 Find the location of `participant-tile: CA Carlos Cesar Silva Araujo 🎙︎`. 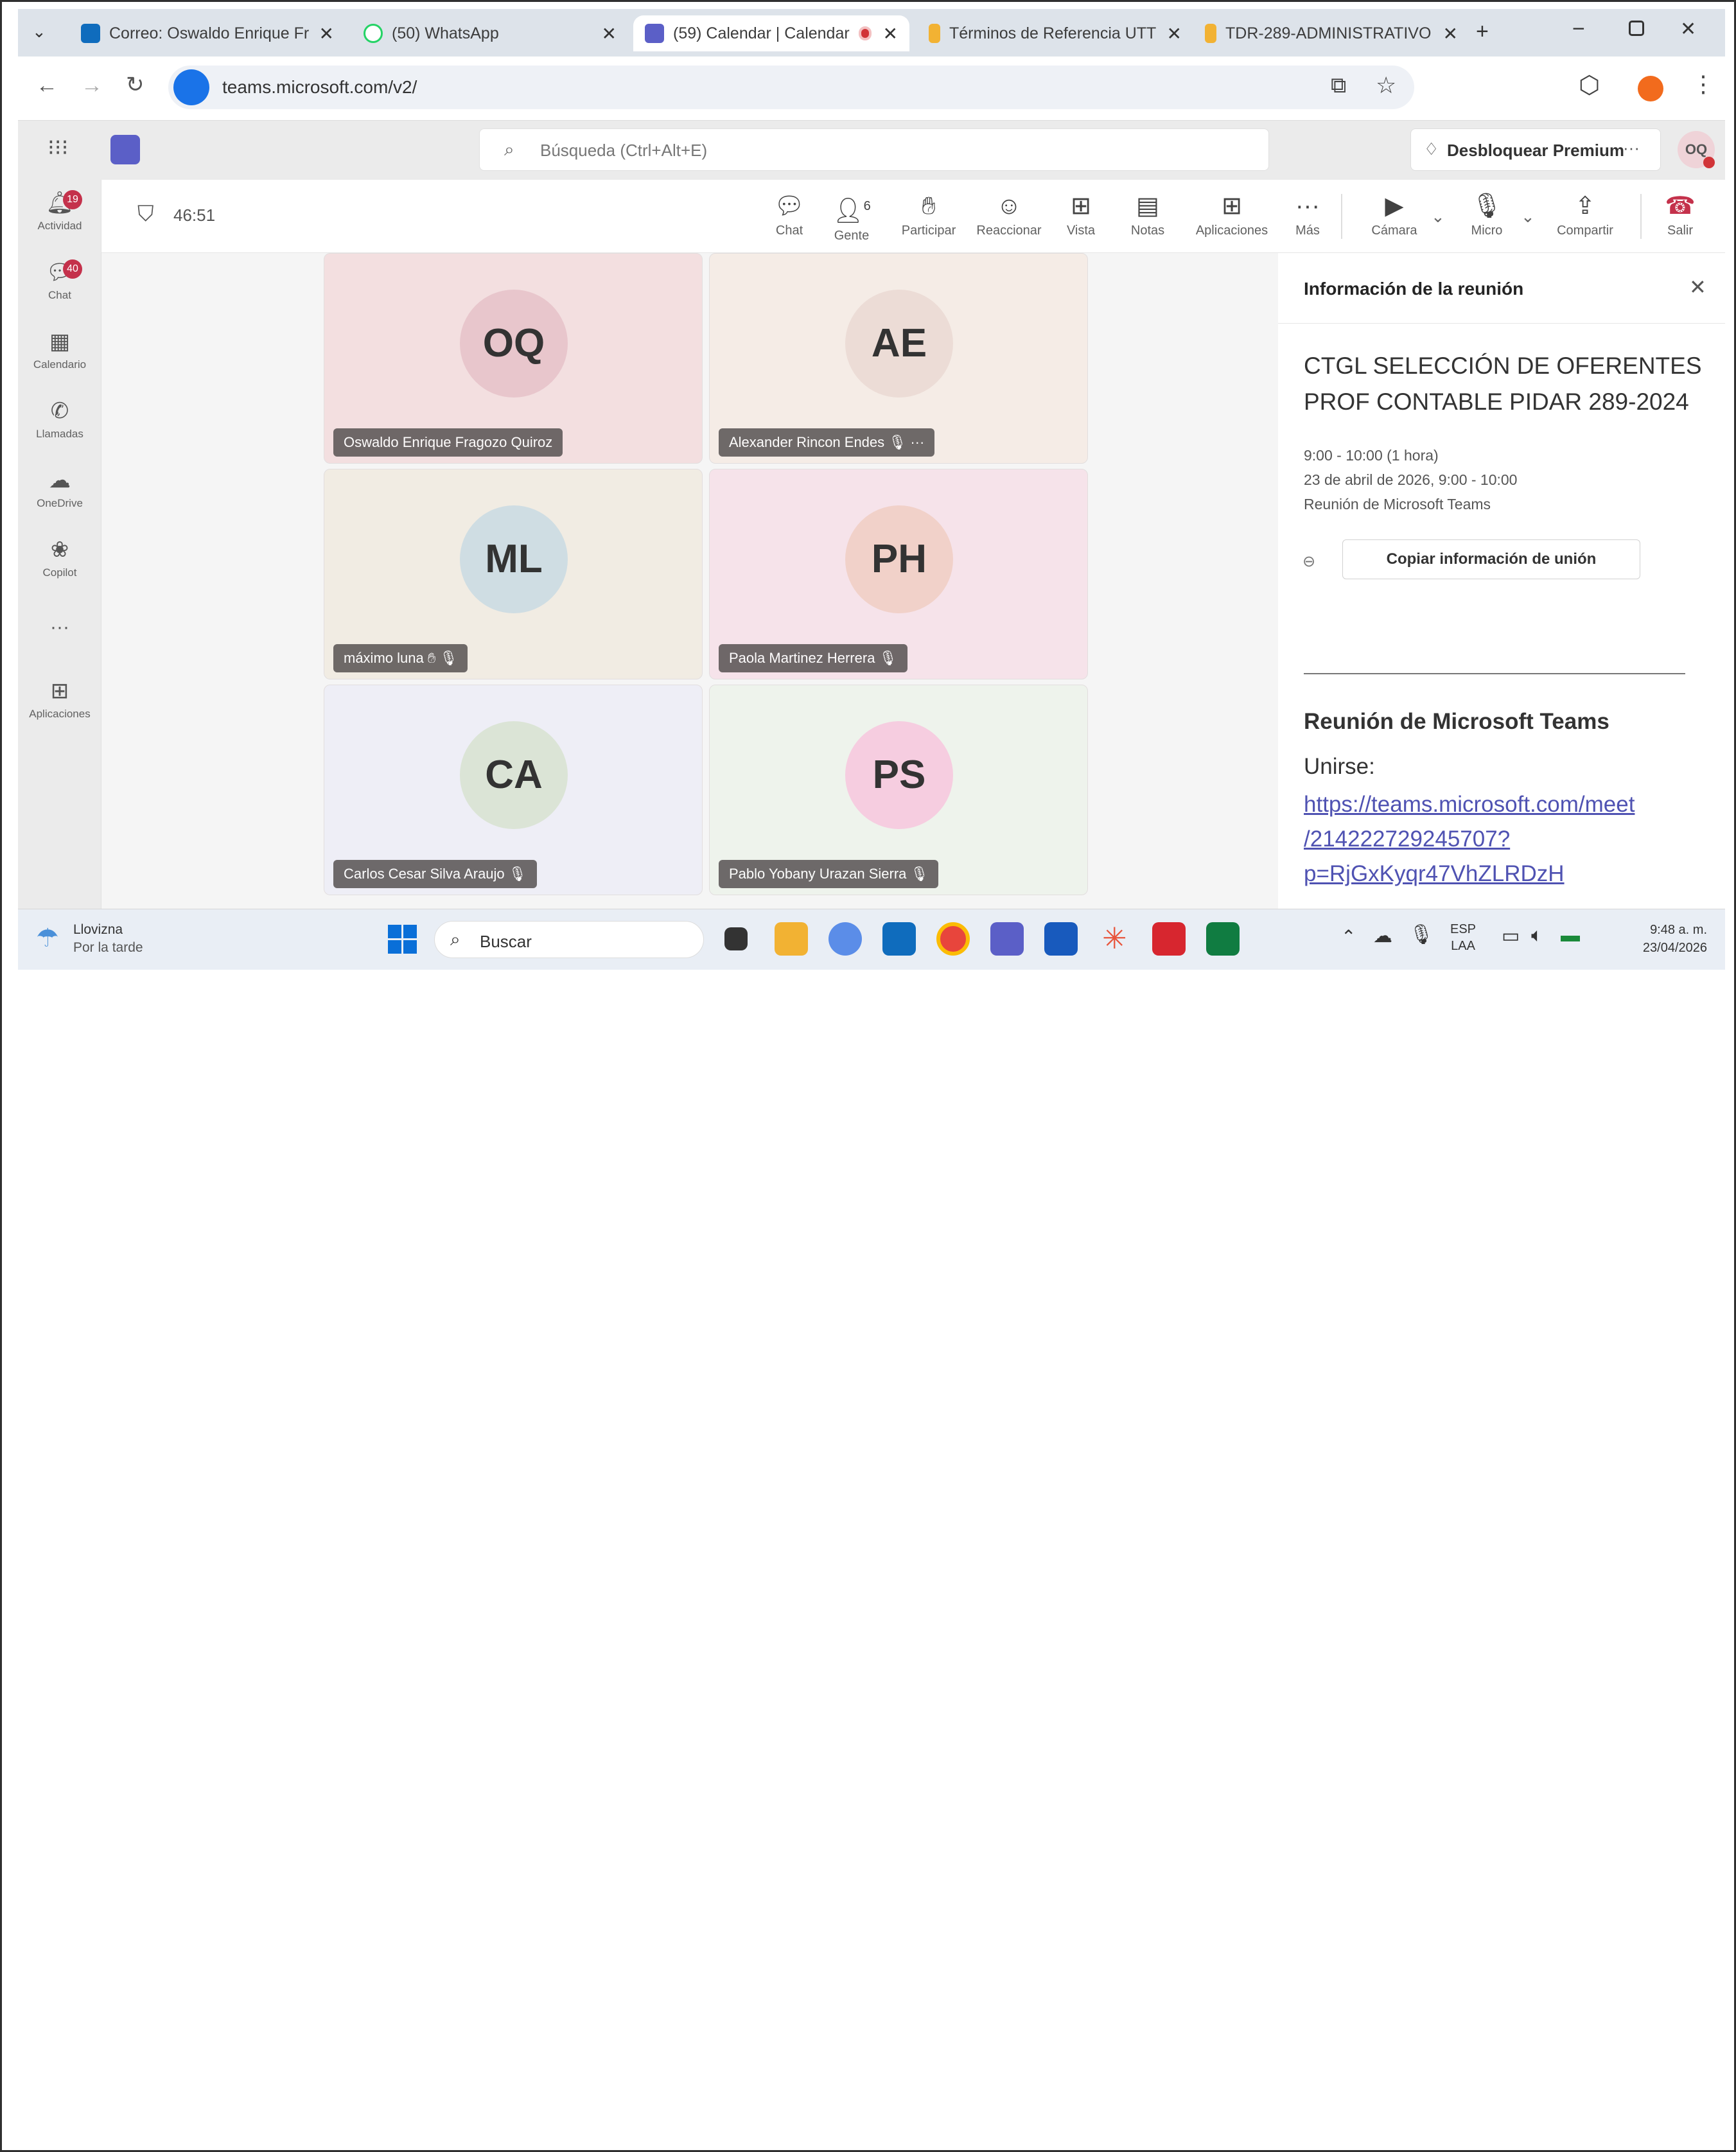

participant-tile: CA Carlos Cesar Silva Araujo 🎙︎ is located at coordinates (513, 790).